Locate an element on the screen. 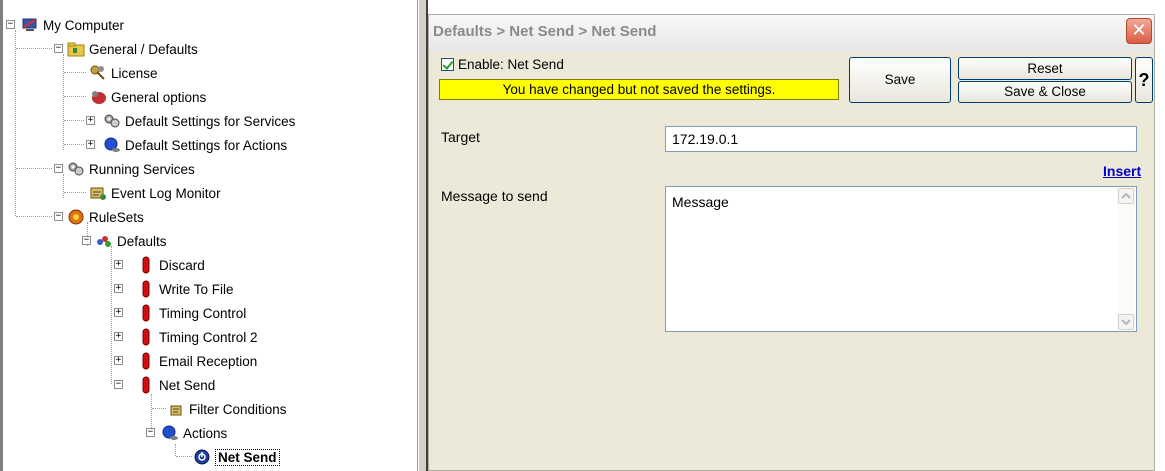 This screenshot has width=1165, height=471. enable-checkbox-row: Enable: Net Send is located at coordinates (502, 64).